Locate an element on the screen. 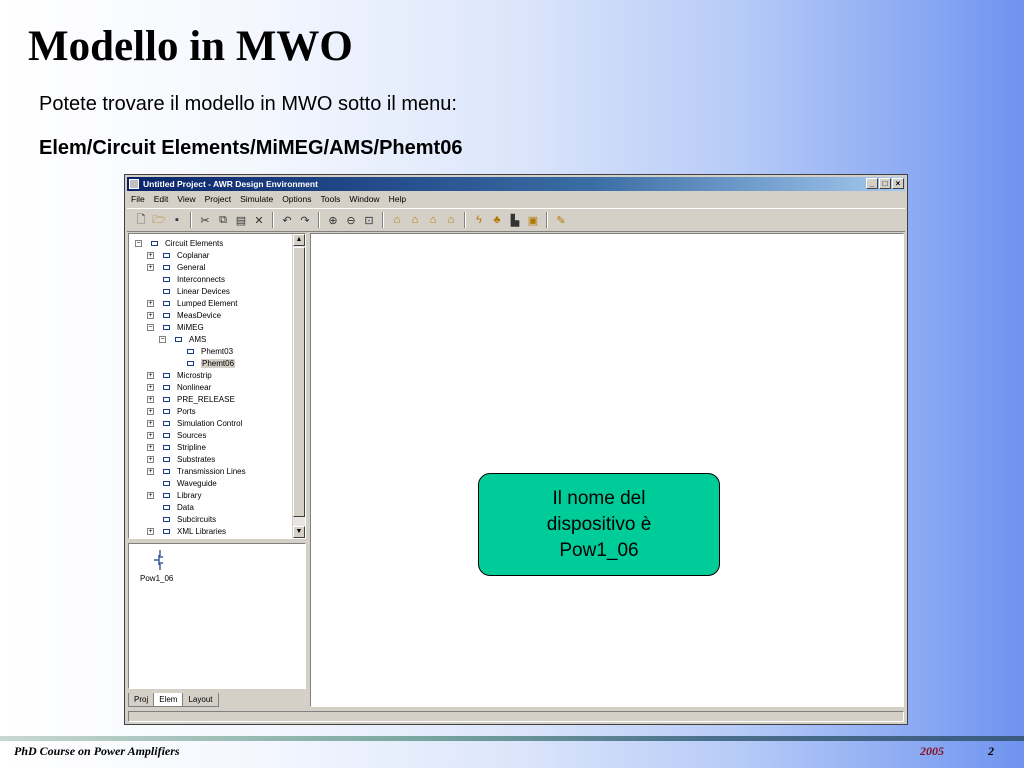  tree-item-label: Substrates is located at coordinates (196, 459).